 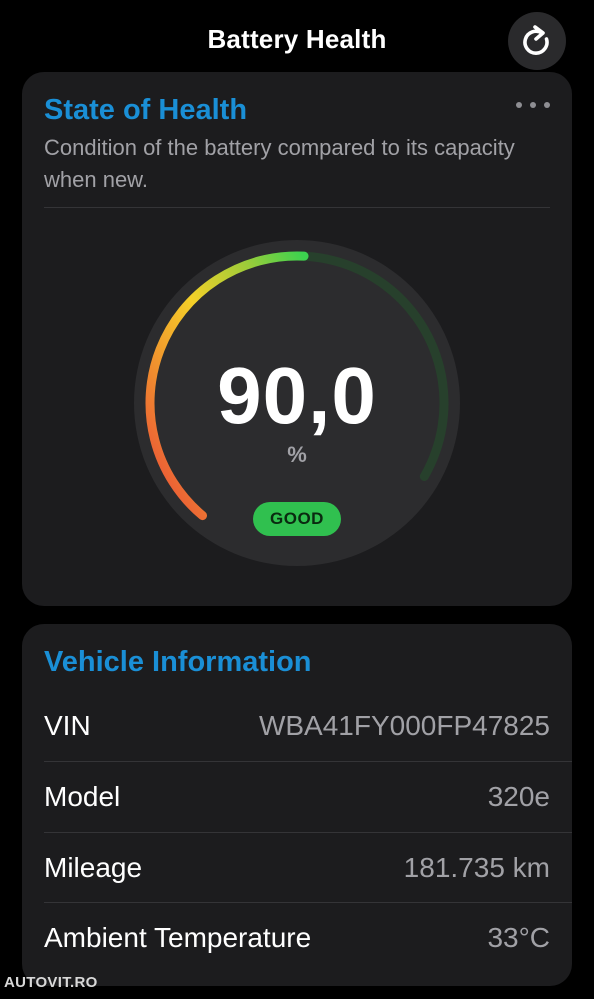 What do you see at coordinates (297, 454) in the screenshot?
I see `health-unit: %` at bounding box center [297, 454].